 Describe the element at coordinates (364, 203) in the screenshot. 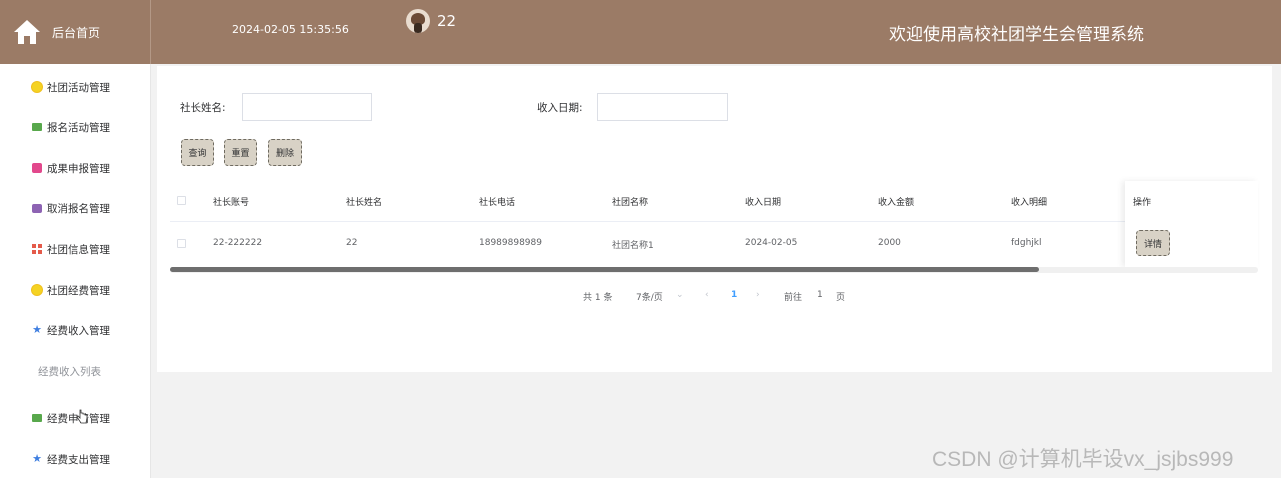

I see `column-header: 社长姓名` at that location.